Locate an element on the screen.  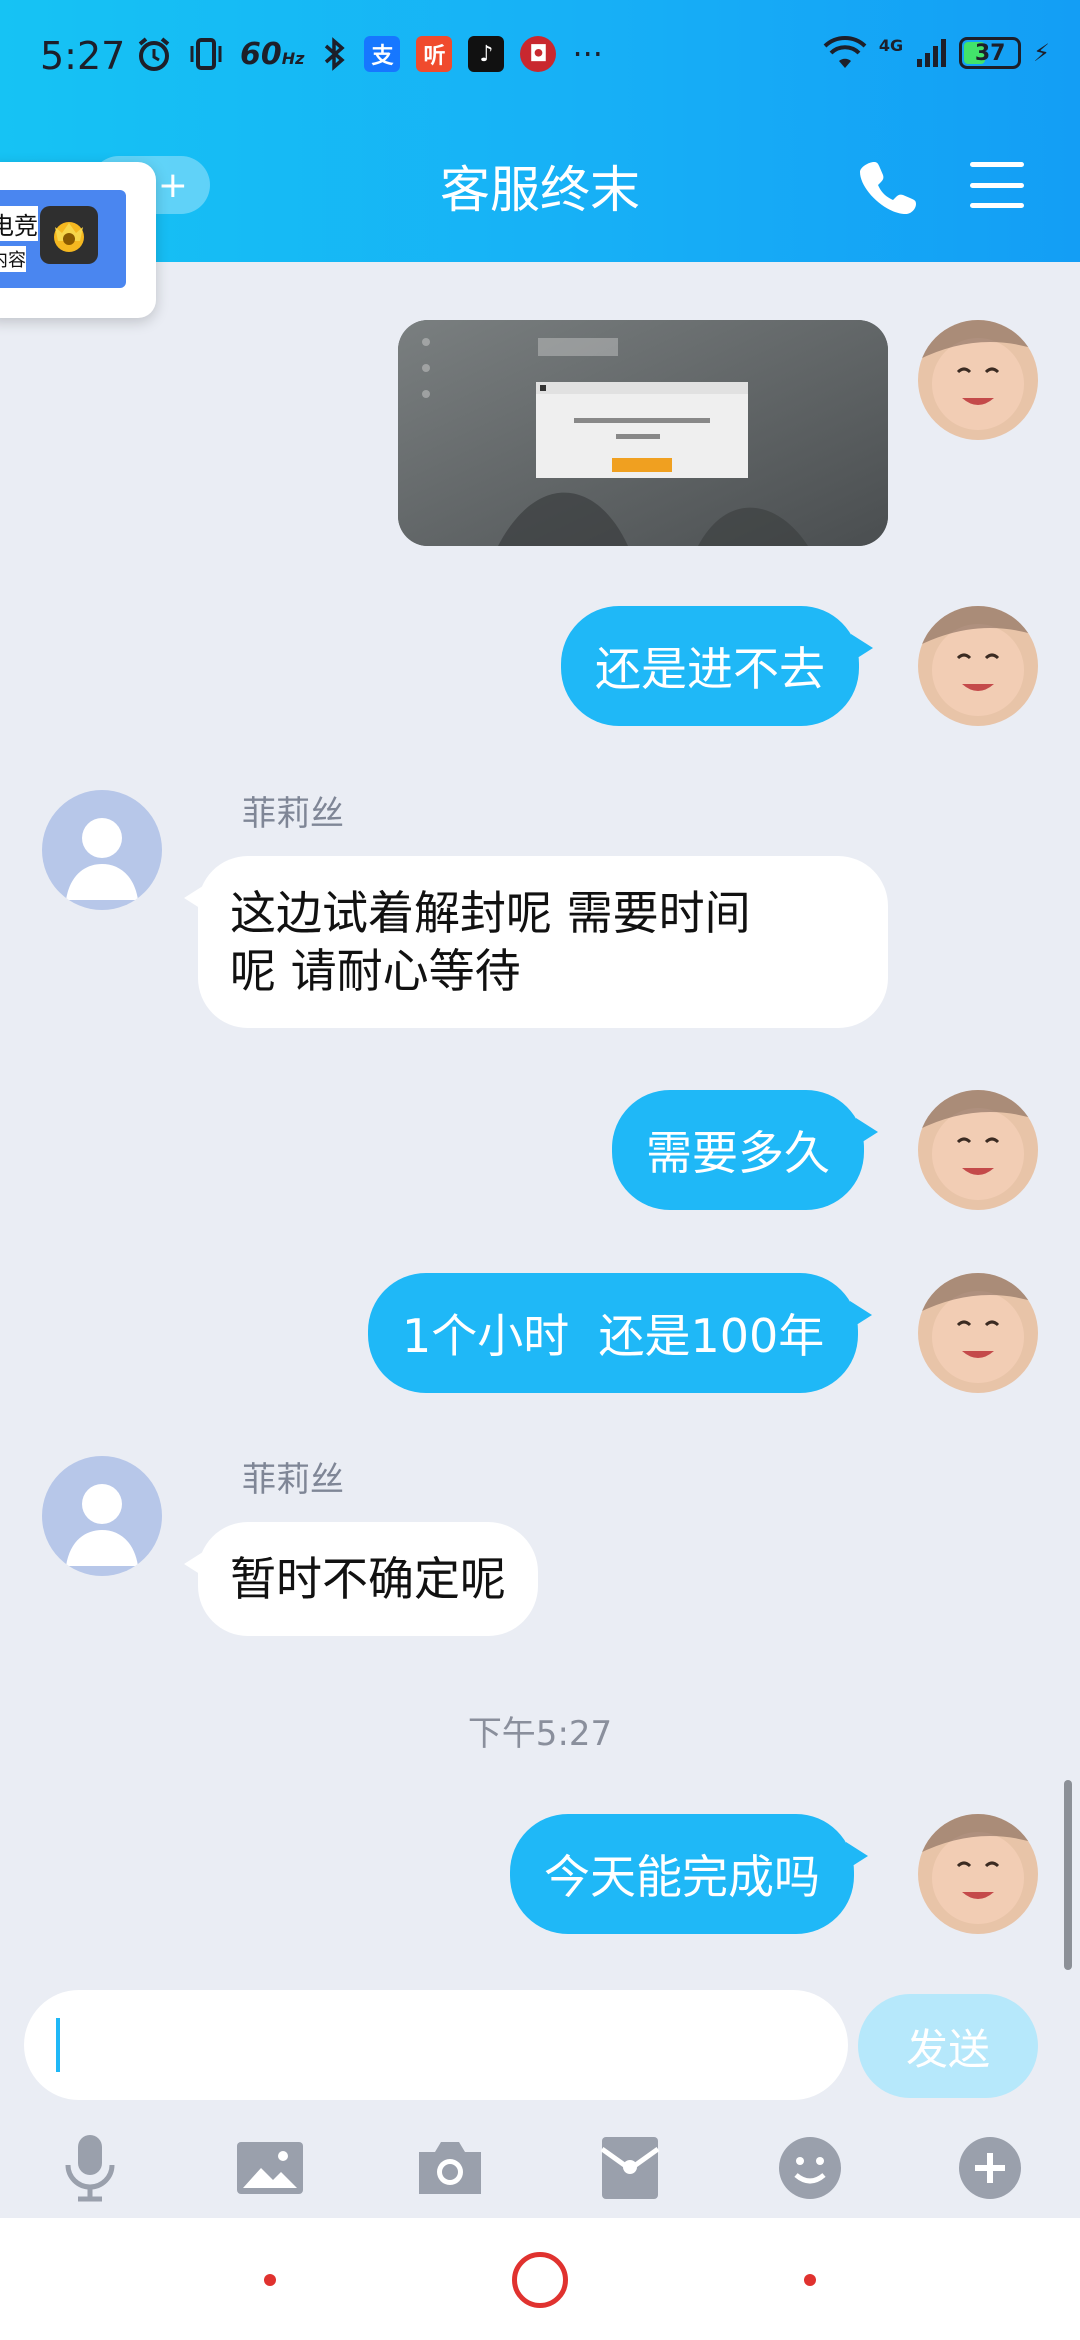
message-text: 暂时不确定呢 is located at coordinates (368, 1579).